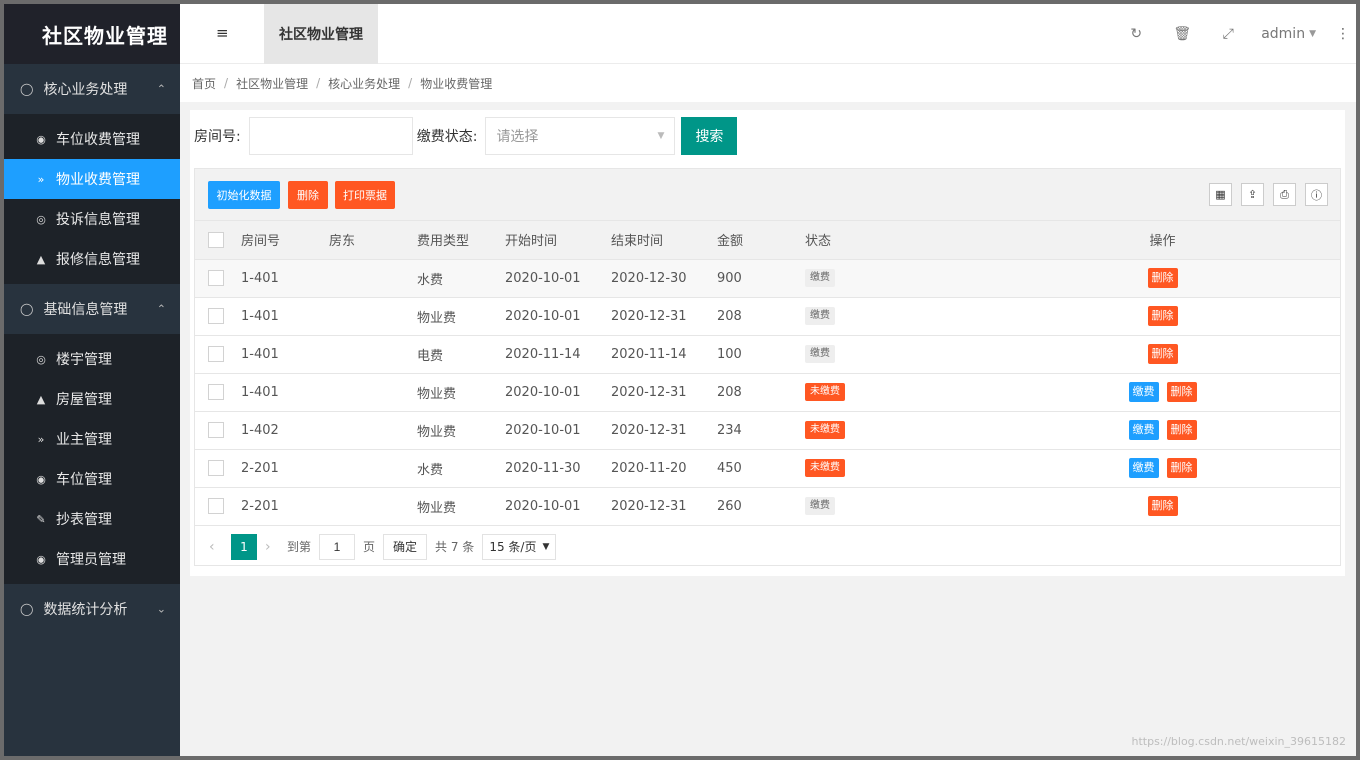 This screenshot has height=760, width=1360. I want to click on column-header: 费用类型, so click(461, 240).